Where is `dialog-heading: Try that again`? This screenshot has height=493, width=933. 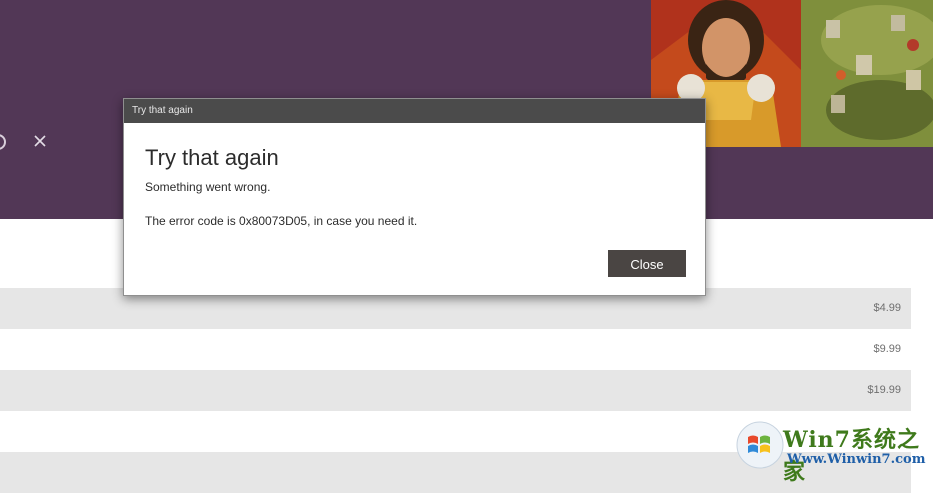
dialog-heading: Try that again is located at coordinates (212, 157).